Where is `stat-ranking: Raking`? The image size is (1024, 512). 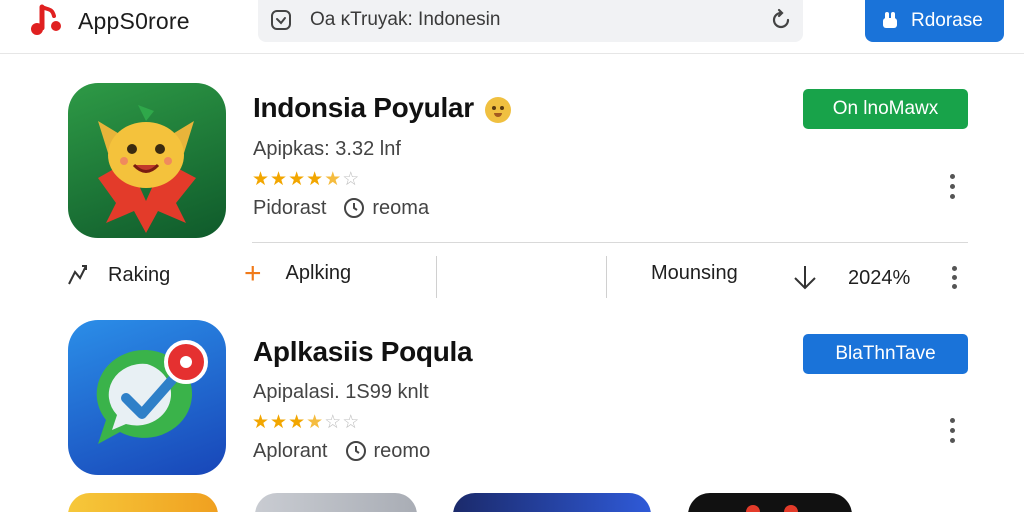
stat-ranking: Raking is located at coordinates (118, 275).